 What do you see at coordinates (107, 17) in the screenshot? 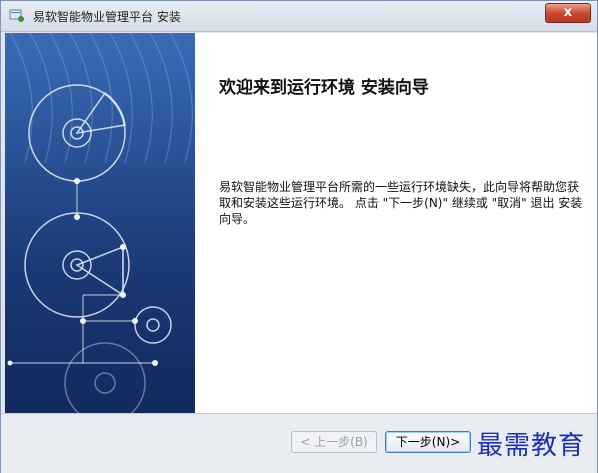
I see `window-title: 易软智能物业管理平台 安装` at bounding box center [107, 17].